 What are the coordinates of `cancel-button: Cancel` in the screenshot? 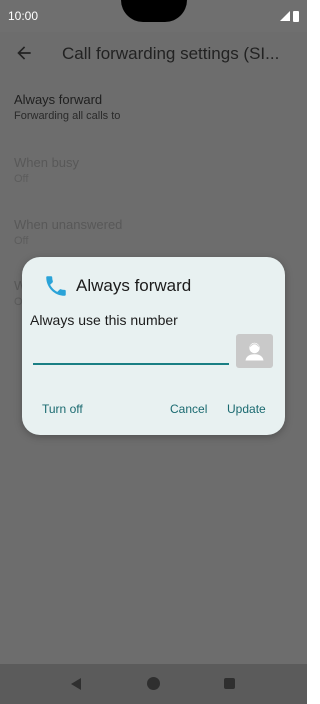 It's located at (188, 409).